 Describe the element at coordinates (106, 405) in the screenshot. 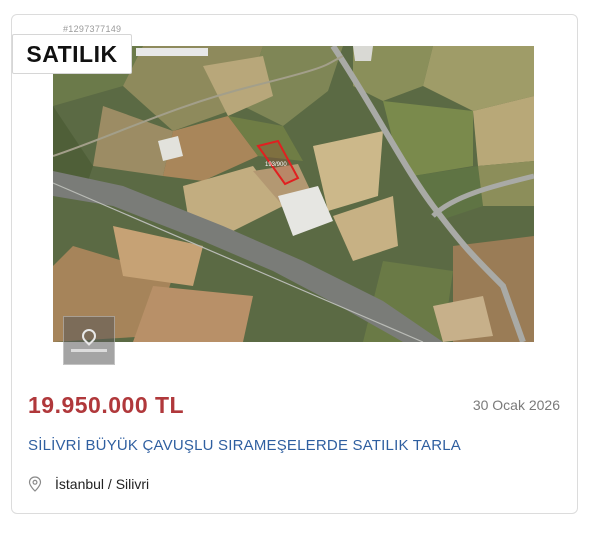

I see `listing-price: 19.950.000 TL` at that location.